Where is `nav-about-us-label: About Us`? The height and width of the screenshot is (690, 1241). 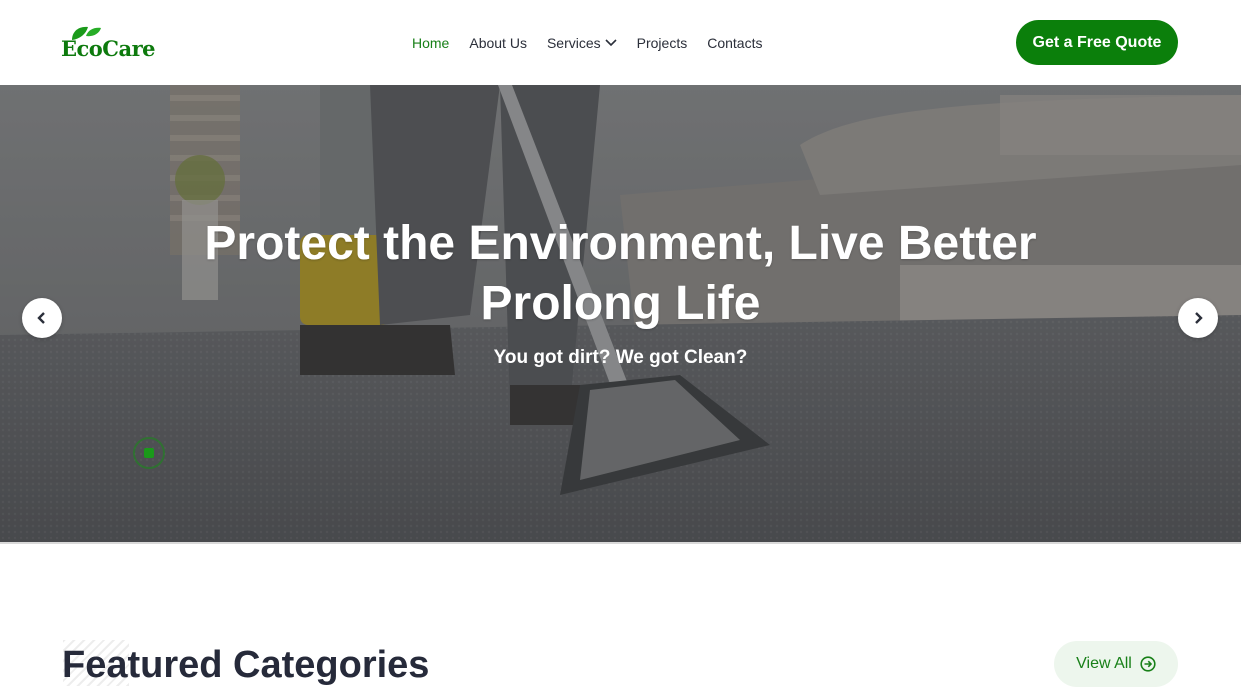
nav-about-us-label: About Us is located at coordinates (498, 43).